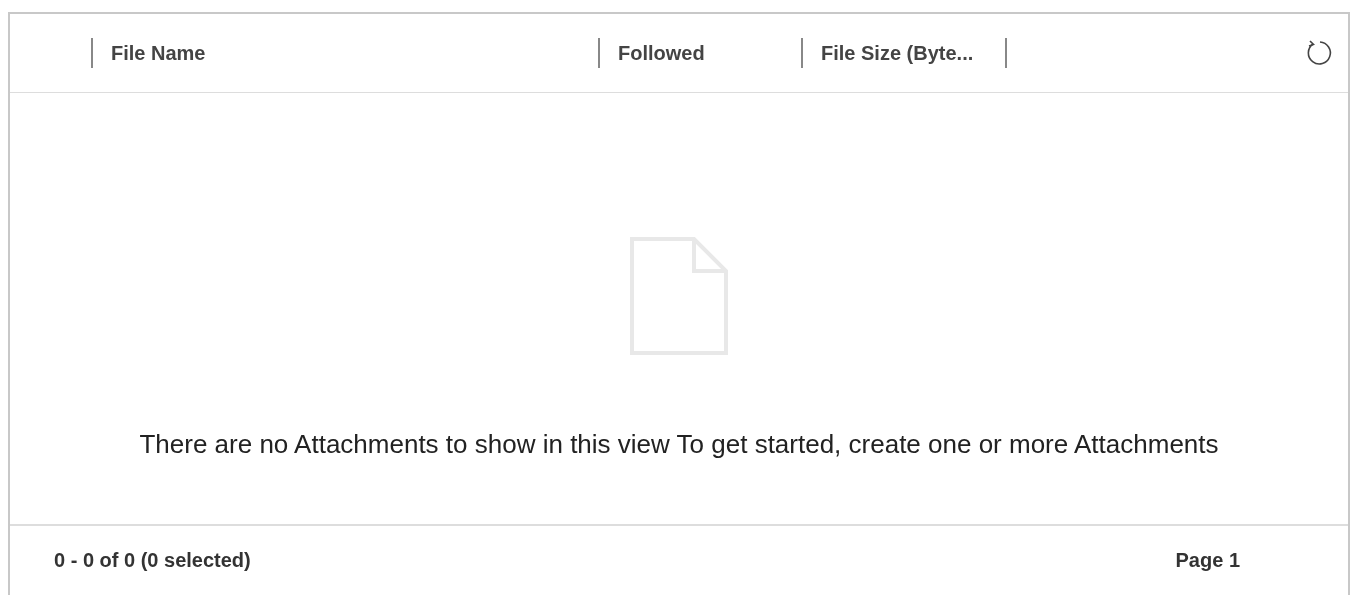  Describe the element at coordinates (679, 444) in the screenshot. I see `empty-message: There are no Attachments to show in this view To get started, create one or more Attachments` at that location.